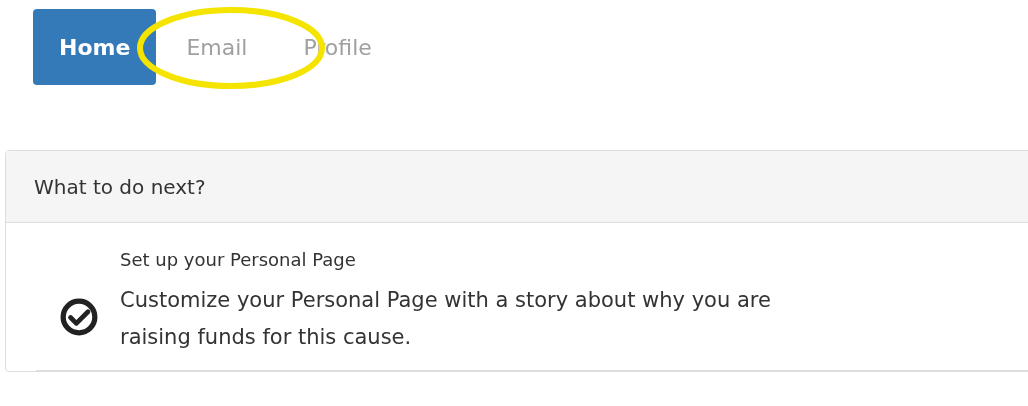 This screenshot has height=406, width=1028. What do you see at coordinates (95, 47) in the screenshot?
I see `nav-tab: Home` at bounding box center [95, 47].